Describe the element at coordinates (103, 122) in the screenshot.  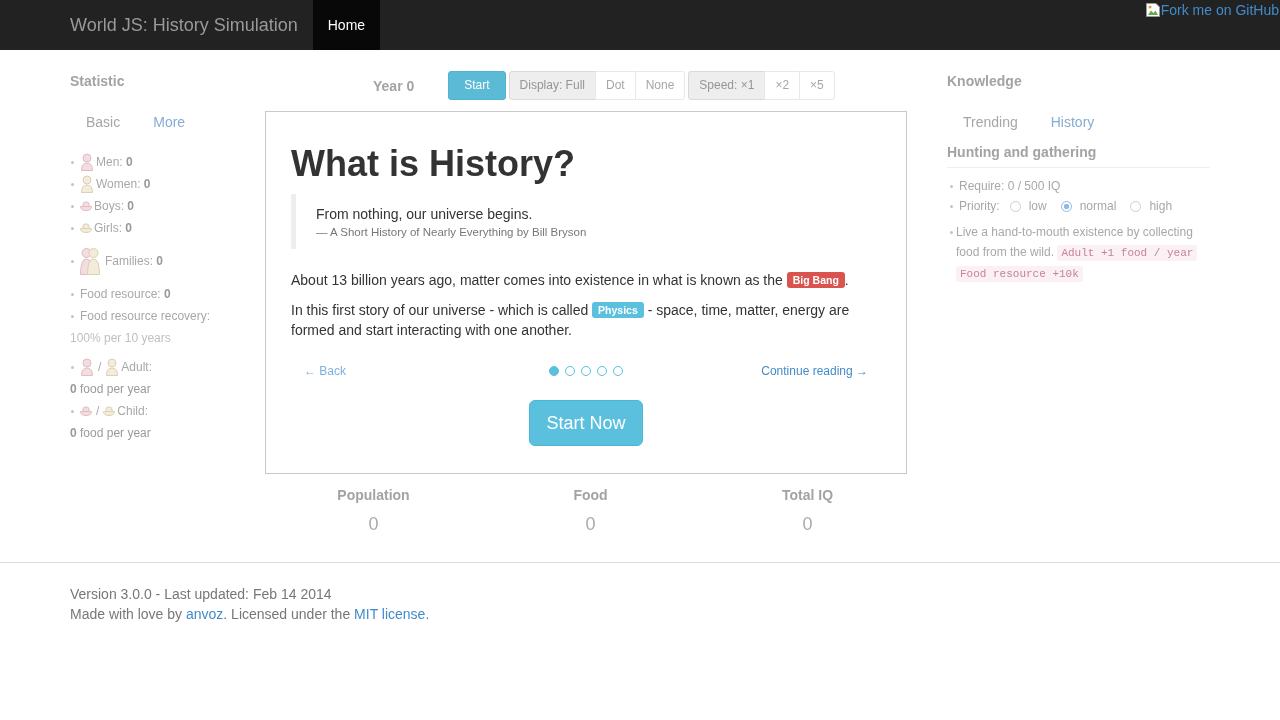
I see `panel-tab: Basic` at that location.